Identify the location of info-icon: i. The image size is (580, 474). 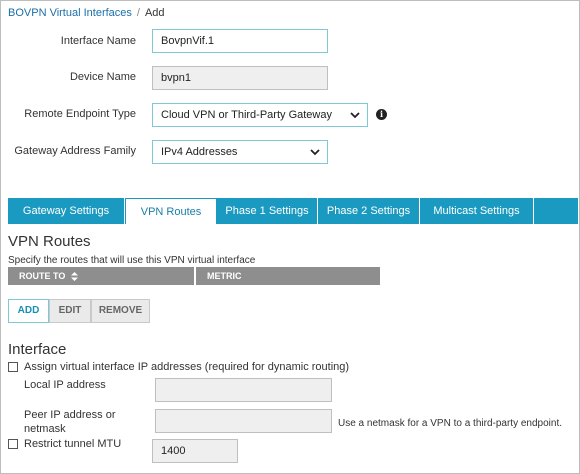
(381, 114).